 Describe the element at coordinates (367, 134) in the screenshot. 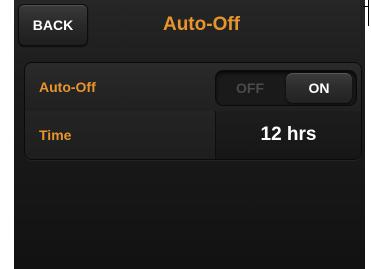

I see `page-edge-marker` at that location.